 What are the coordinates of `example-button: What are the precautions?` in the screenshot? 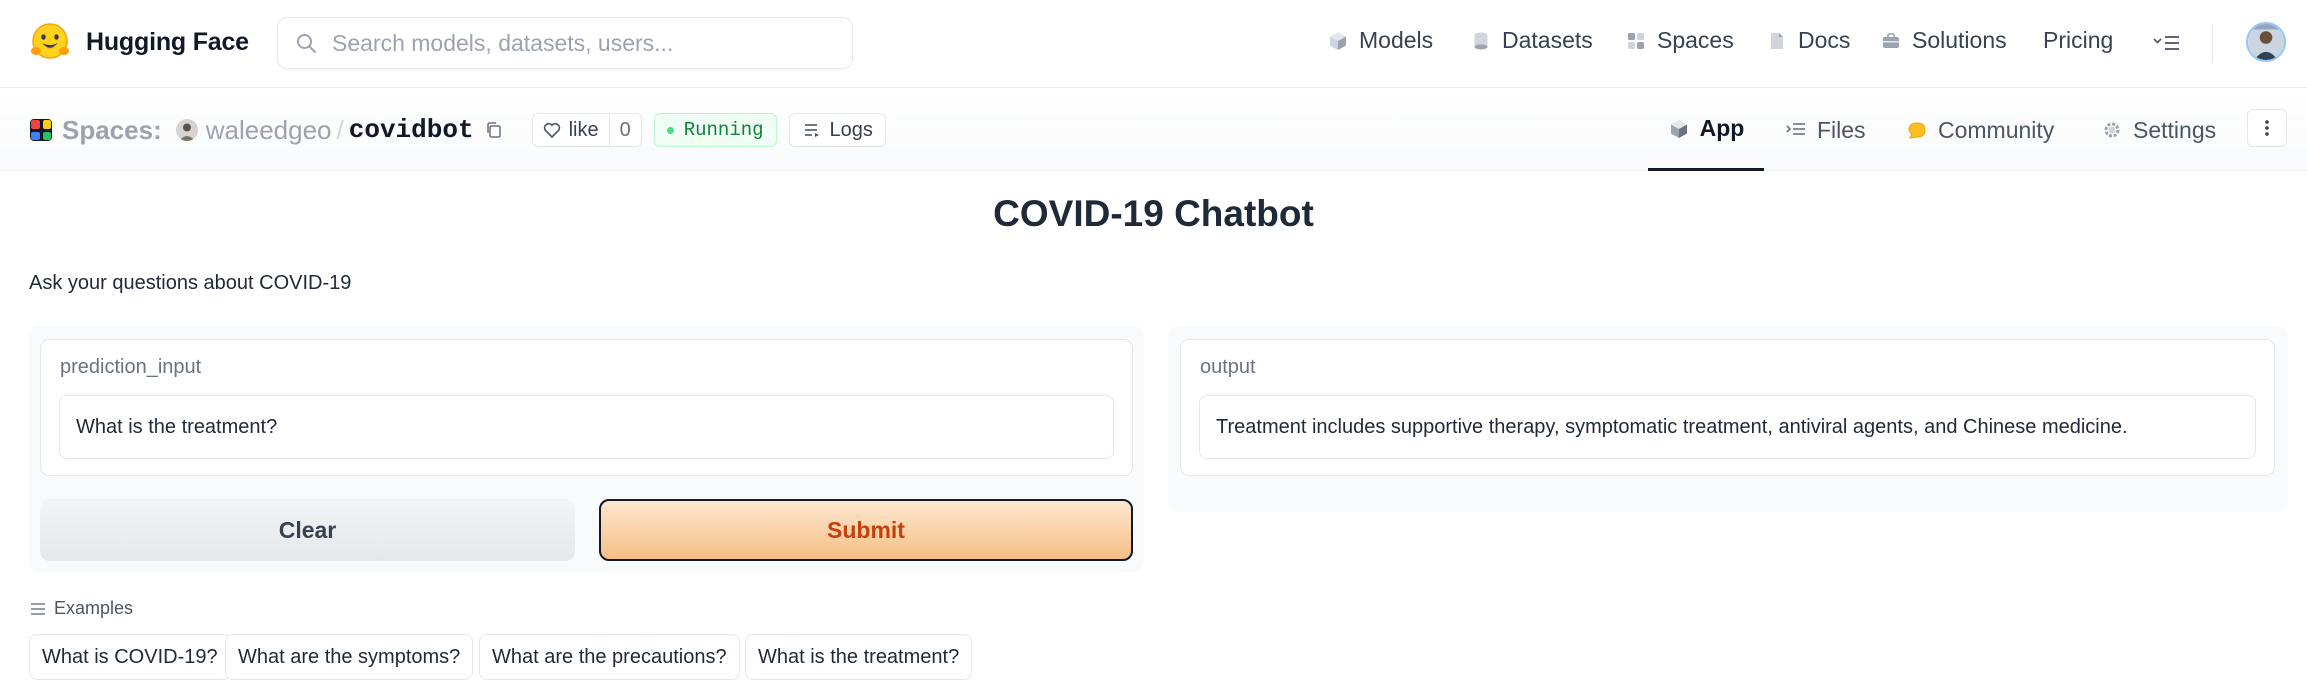 It's located at (609, 657).